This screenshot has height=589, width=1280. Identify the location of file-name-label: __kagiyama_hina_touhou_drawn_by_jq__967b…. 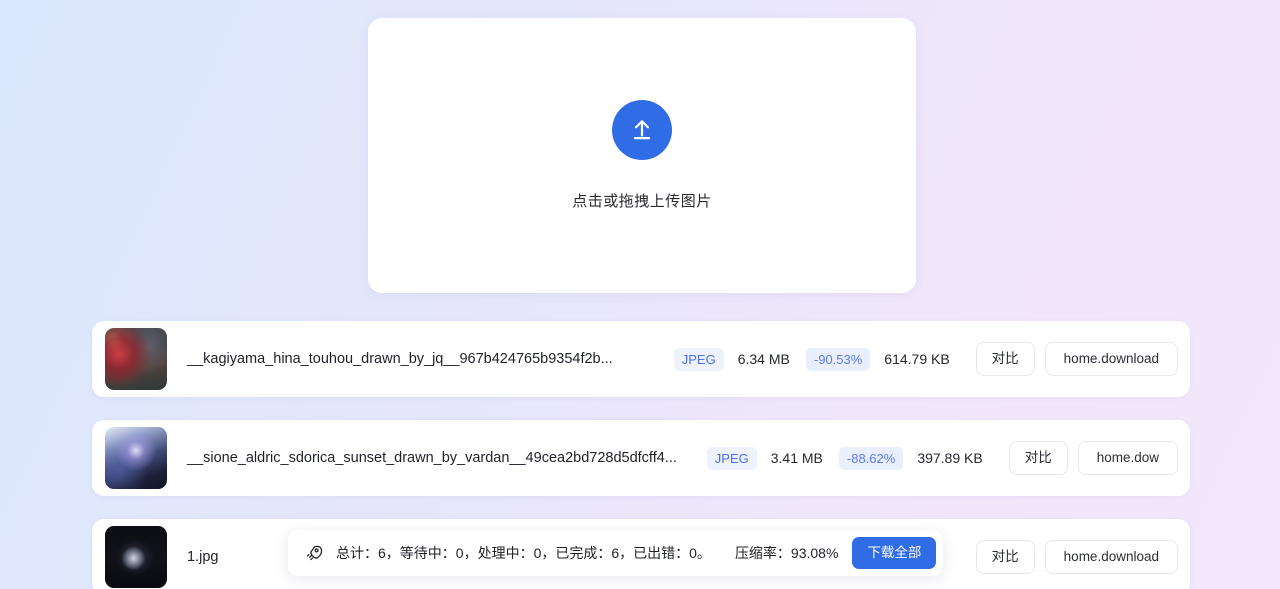
(400, 359).